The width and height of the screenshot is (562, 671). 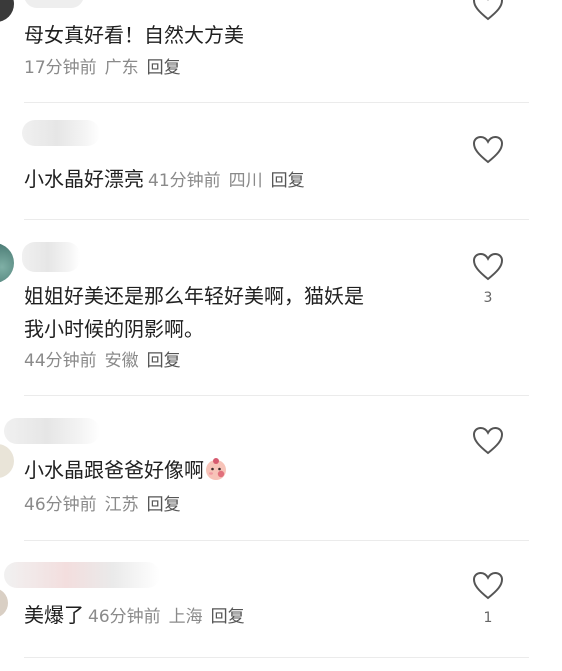 What do you see at coordinates (166, 617) in the screenshot?
I see `comment-meta: 46分钟前 上海 回复` at bounding box center [166, 617].